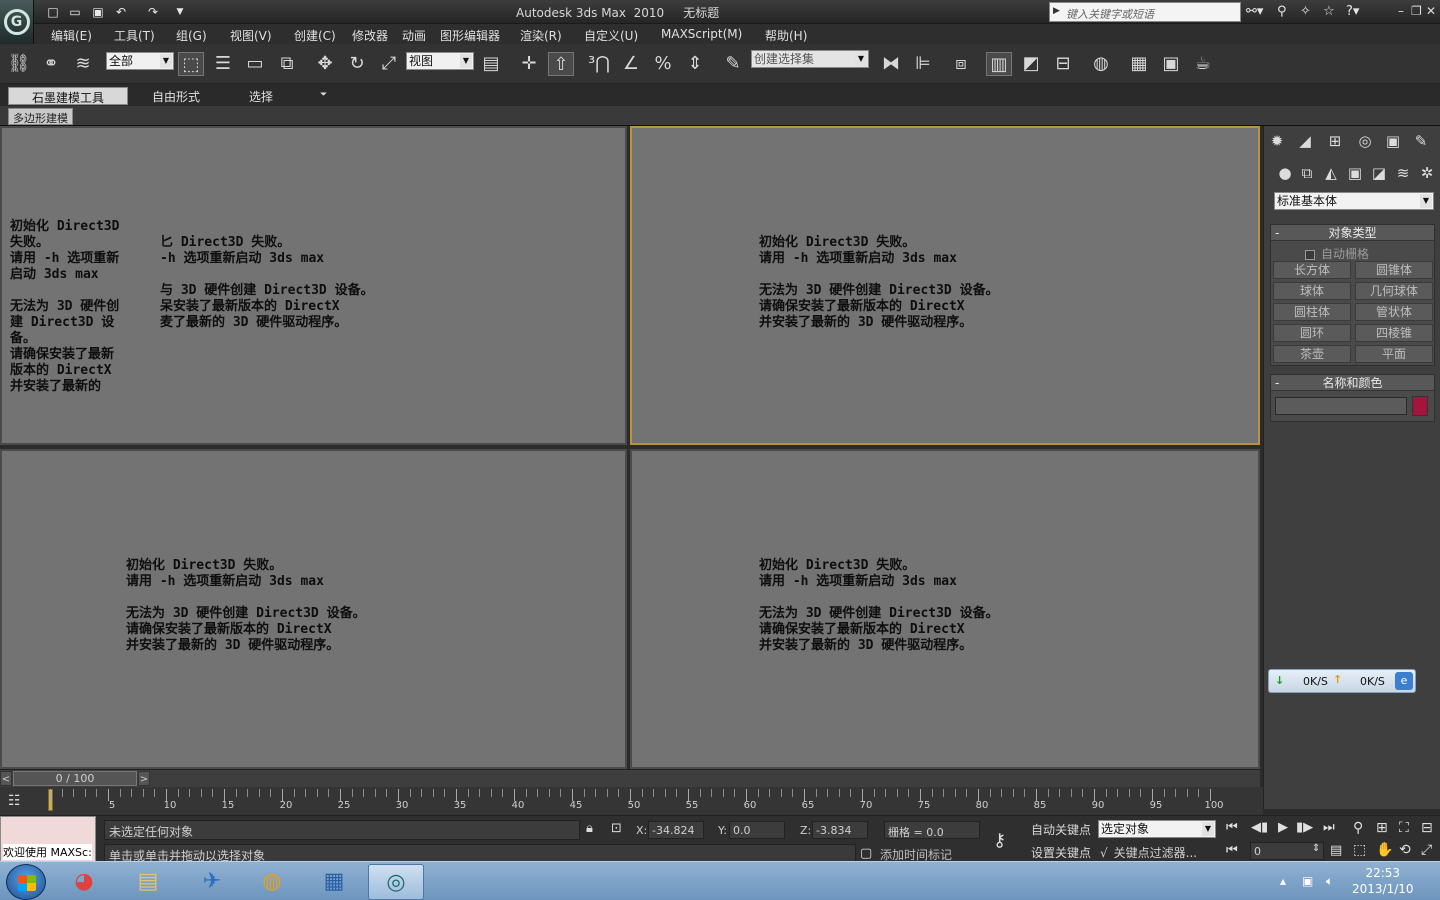 This screenshot has width=1440, height=900. I want to click on object-name-field, so click(1341, 406).